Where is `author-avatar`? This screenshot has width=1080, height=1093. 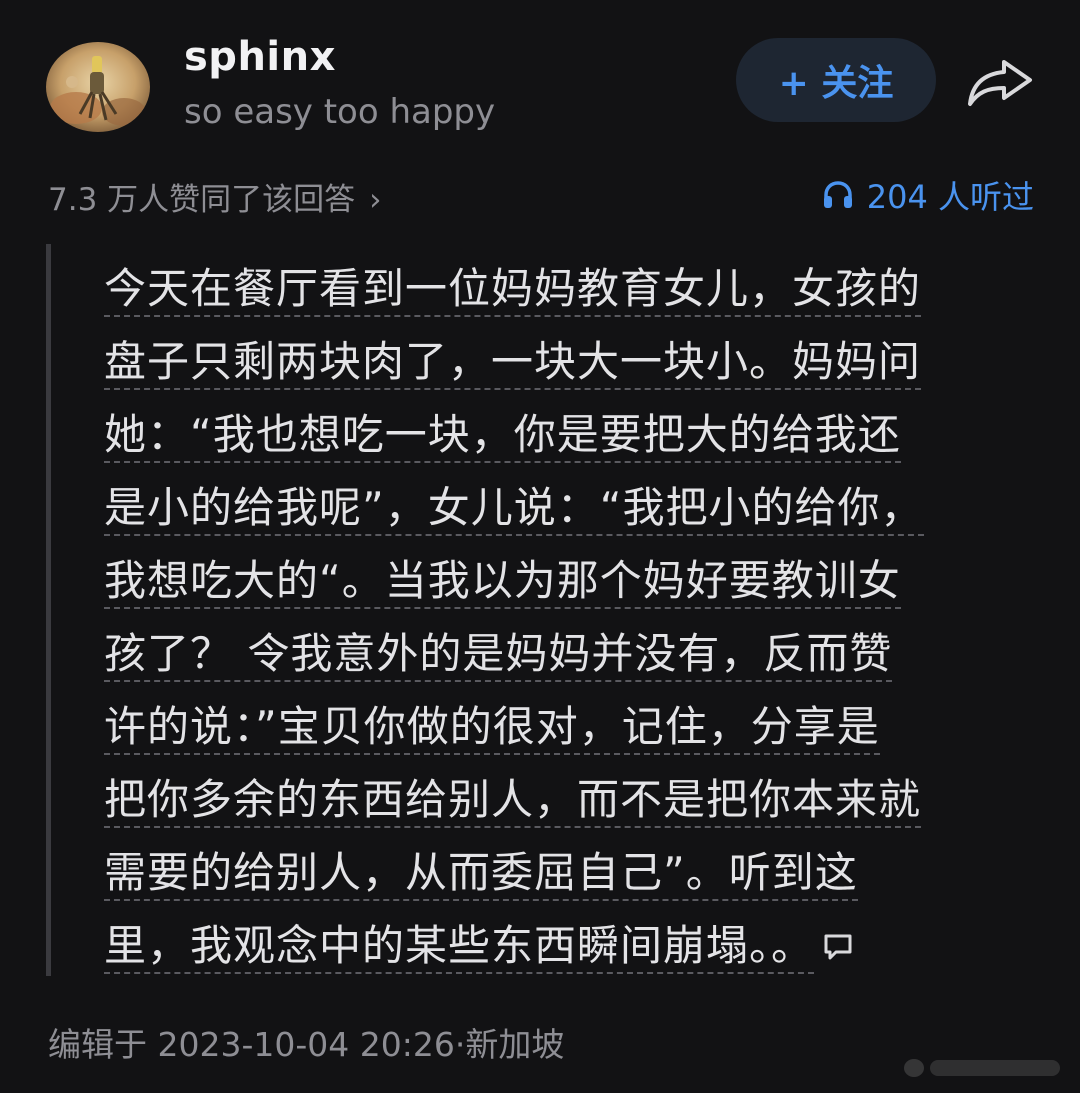
author-avatar is located at coordinates (98, 87).